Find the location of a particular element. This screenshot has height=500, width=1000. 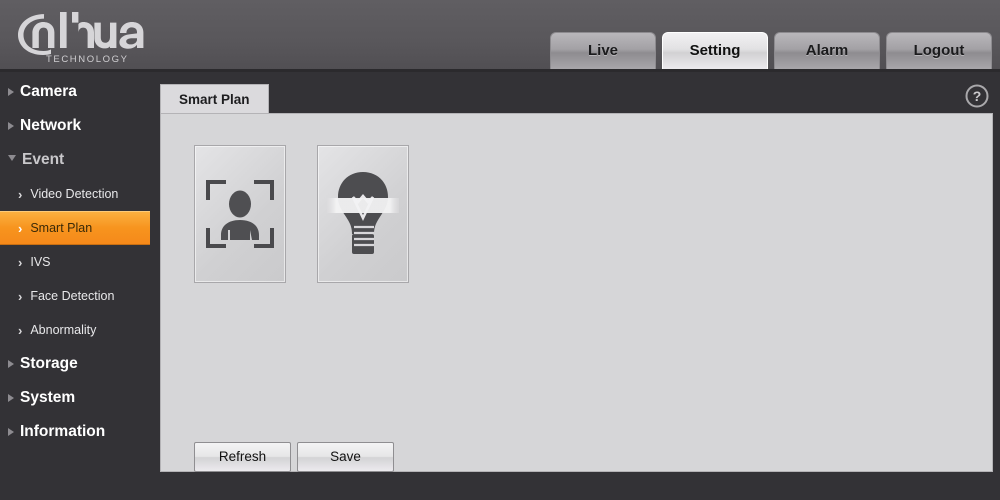

app-header: TECHNOLOGY Live Setting Alarm Logout is located at coordinates (500, 36).